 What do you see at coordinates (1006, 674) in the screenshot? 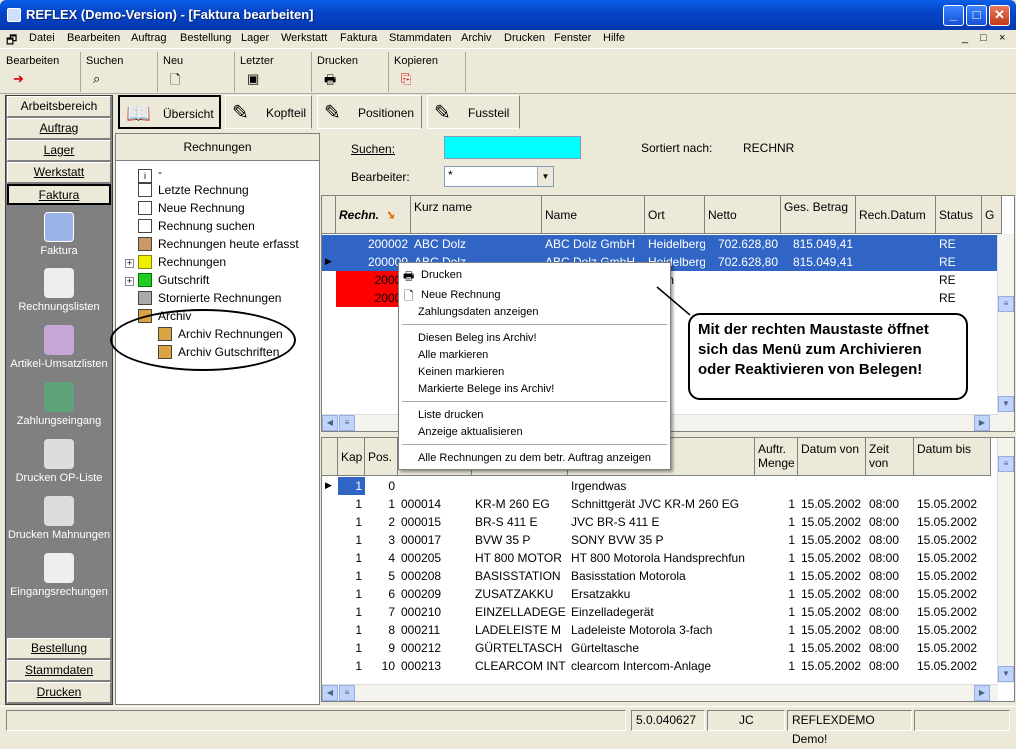
I see `scroll-down-arrow-icon: ▼` at bounding box center [1006, 674].